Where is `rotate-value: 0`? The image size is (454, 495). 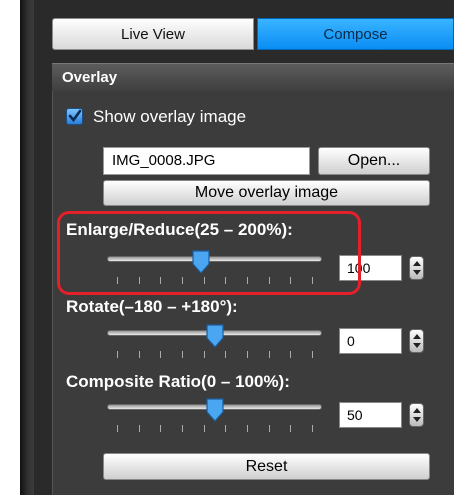
rotate-value: 0 is located at coordinates (370, 341).